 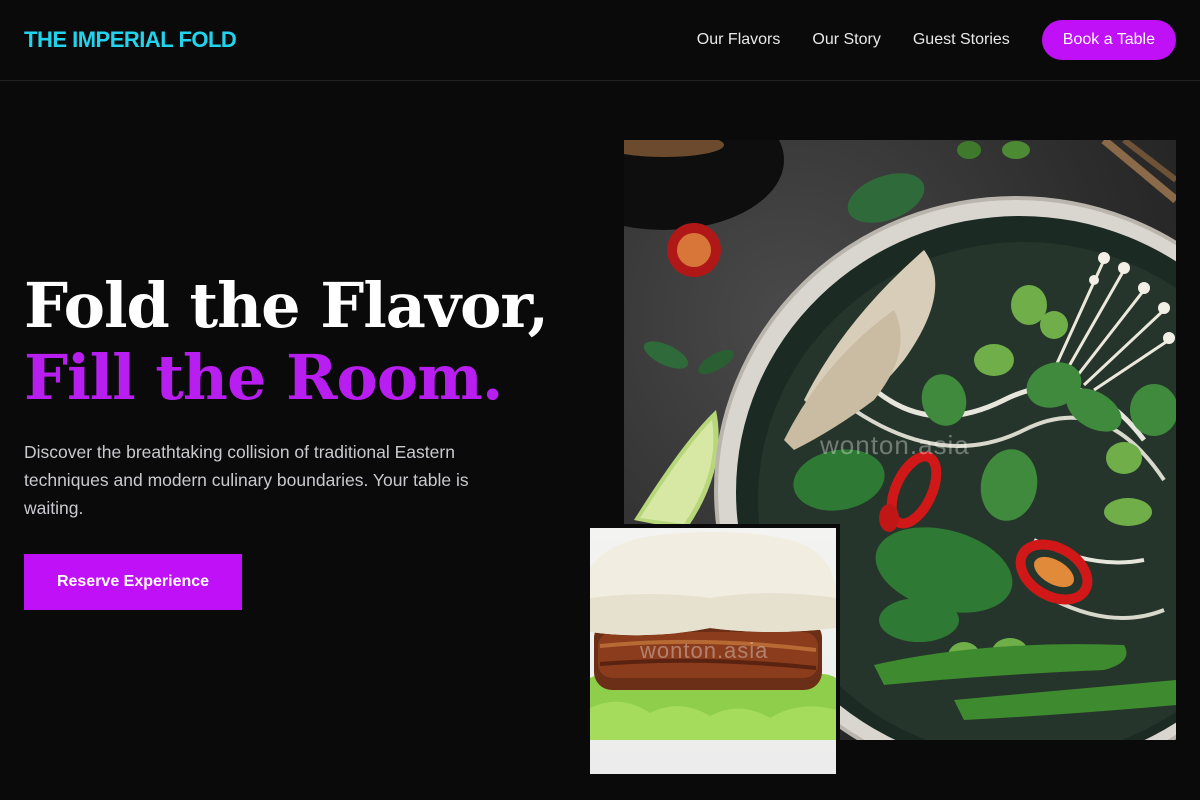 I want to click on bao-bun-photo: wonton.asia, so click(x=713, y=651).